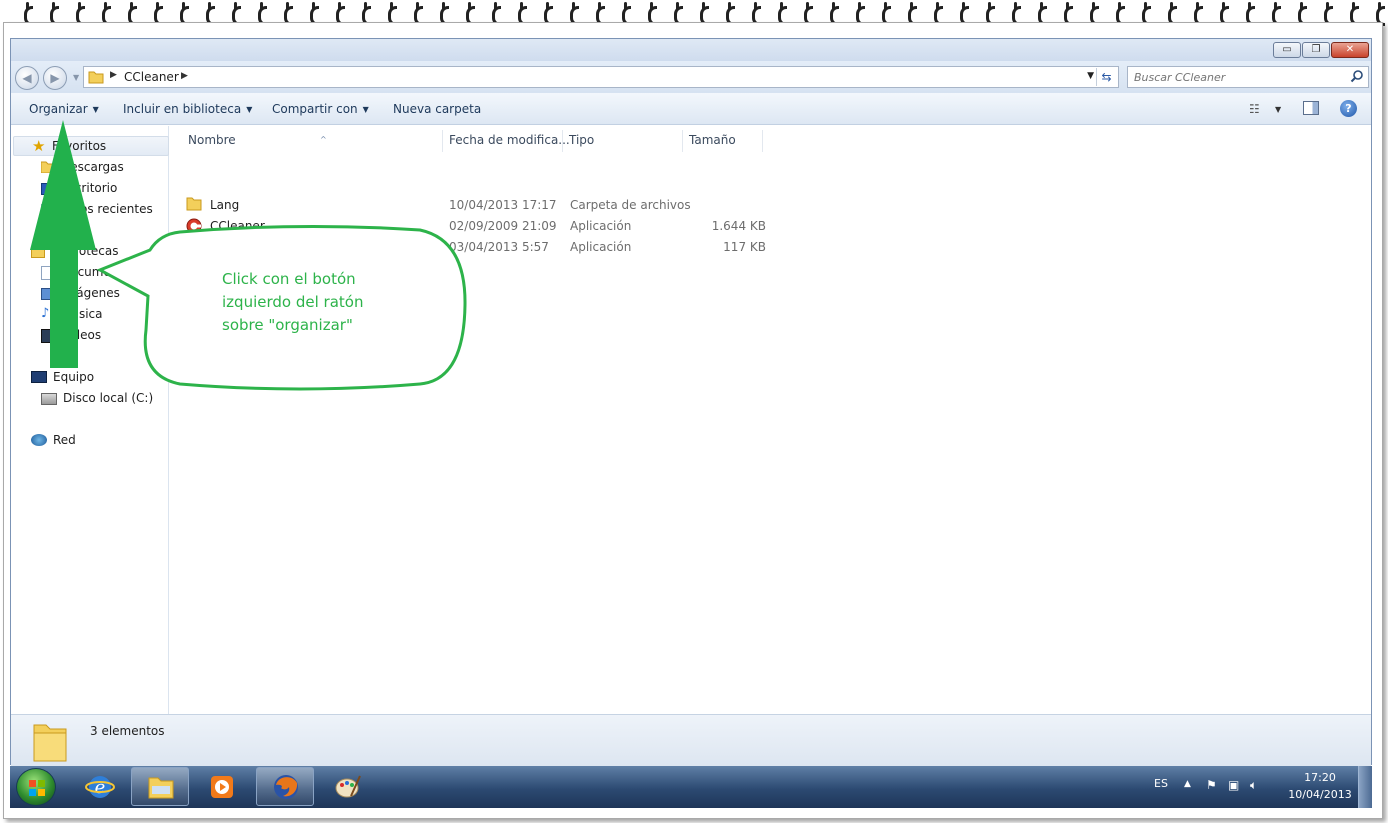 The height and width of the screenshot is (823, 1388). I want to click on search-icon, so click(1357, 76).